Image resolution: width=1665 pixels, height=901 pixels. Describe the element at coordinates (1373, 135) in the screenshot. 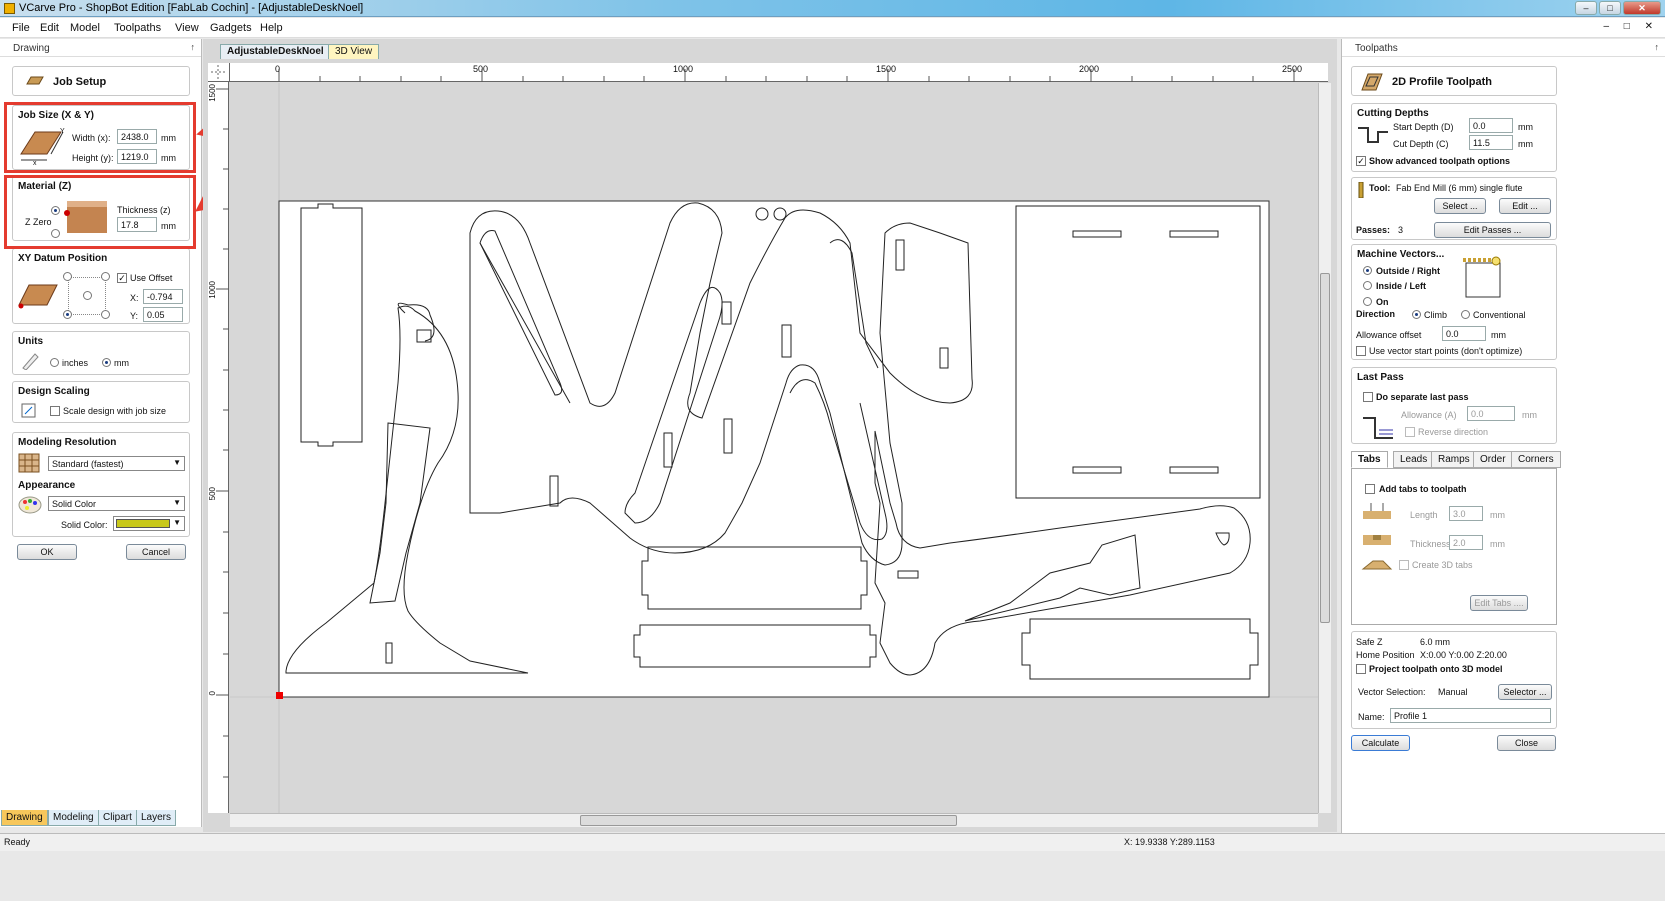

I see `depth-diagram-icon` at that location.